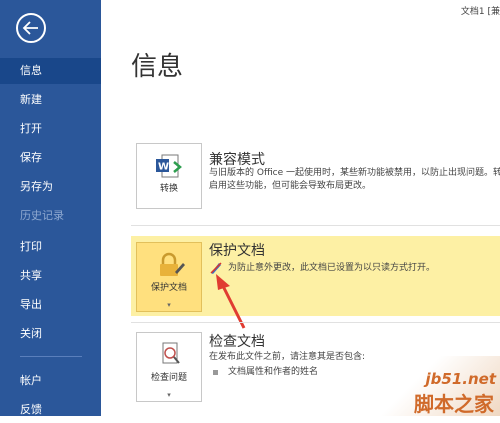 Image resolution: width=500 pixels, height=423 pixels. What do you see at coordinates (237, 160) in the screenshot?
I see `compat-title: 兼容模式` at bounding box center [237, 160].